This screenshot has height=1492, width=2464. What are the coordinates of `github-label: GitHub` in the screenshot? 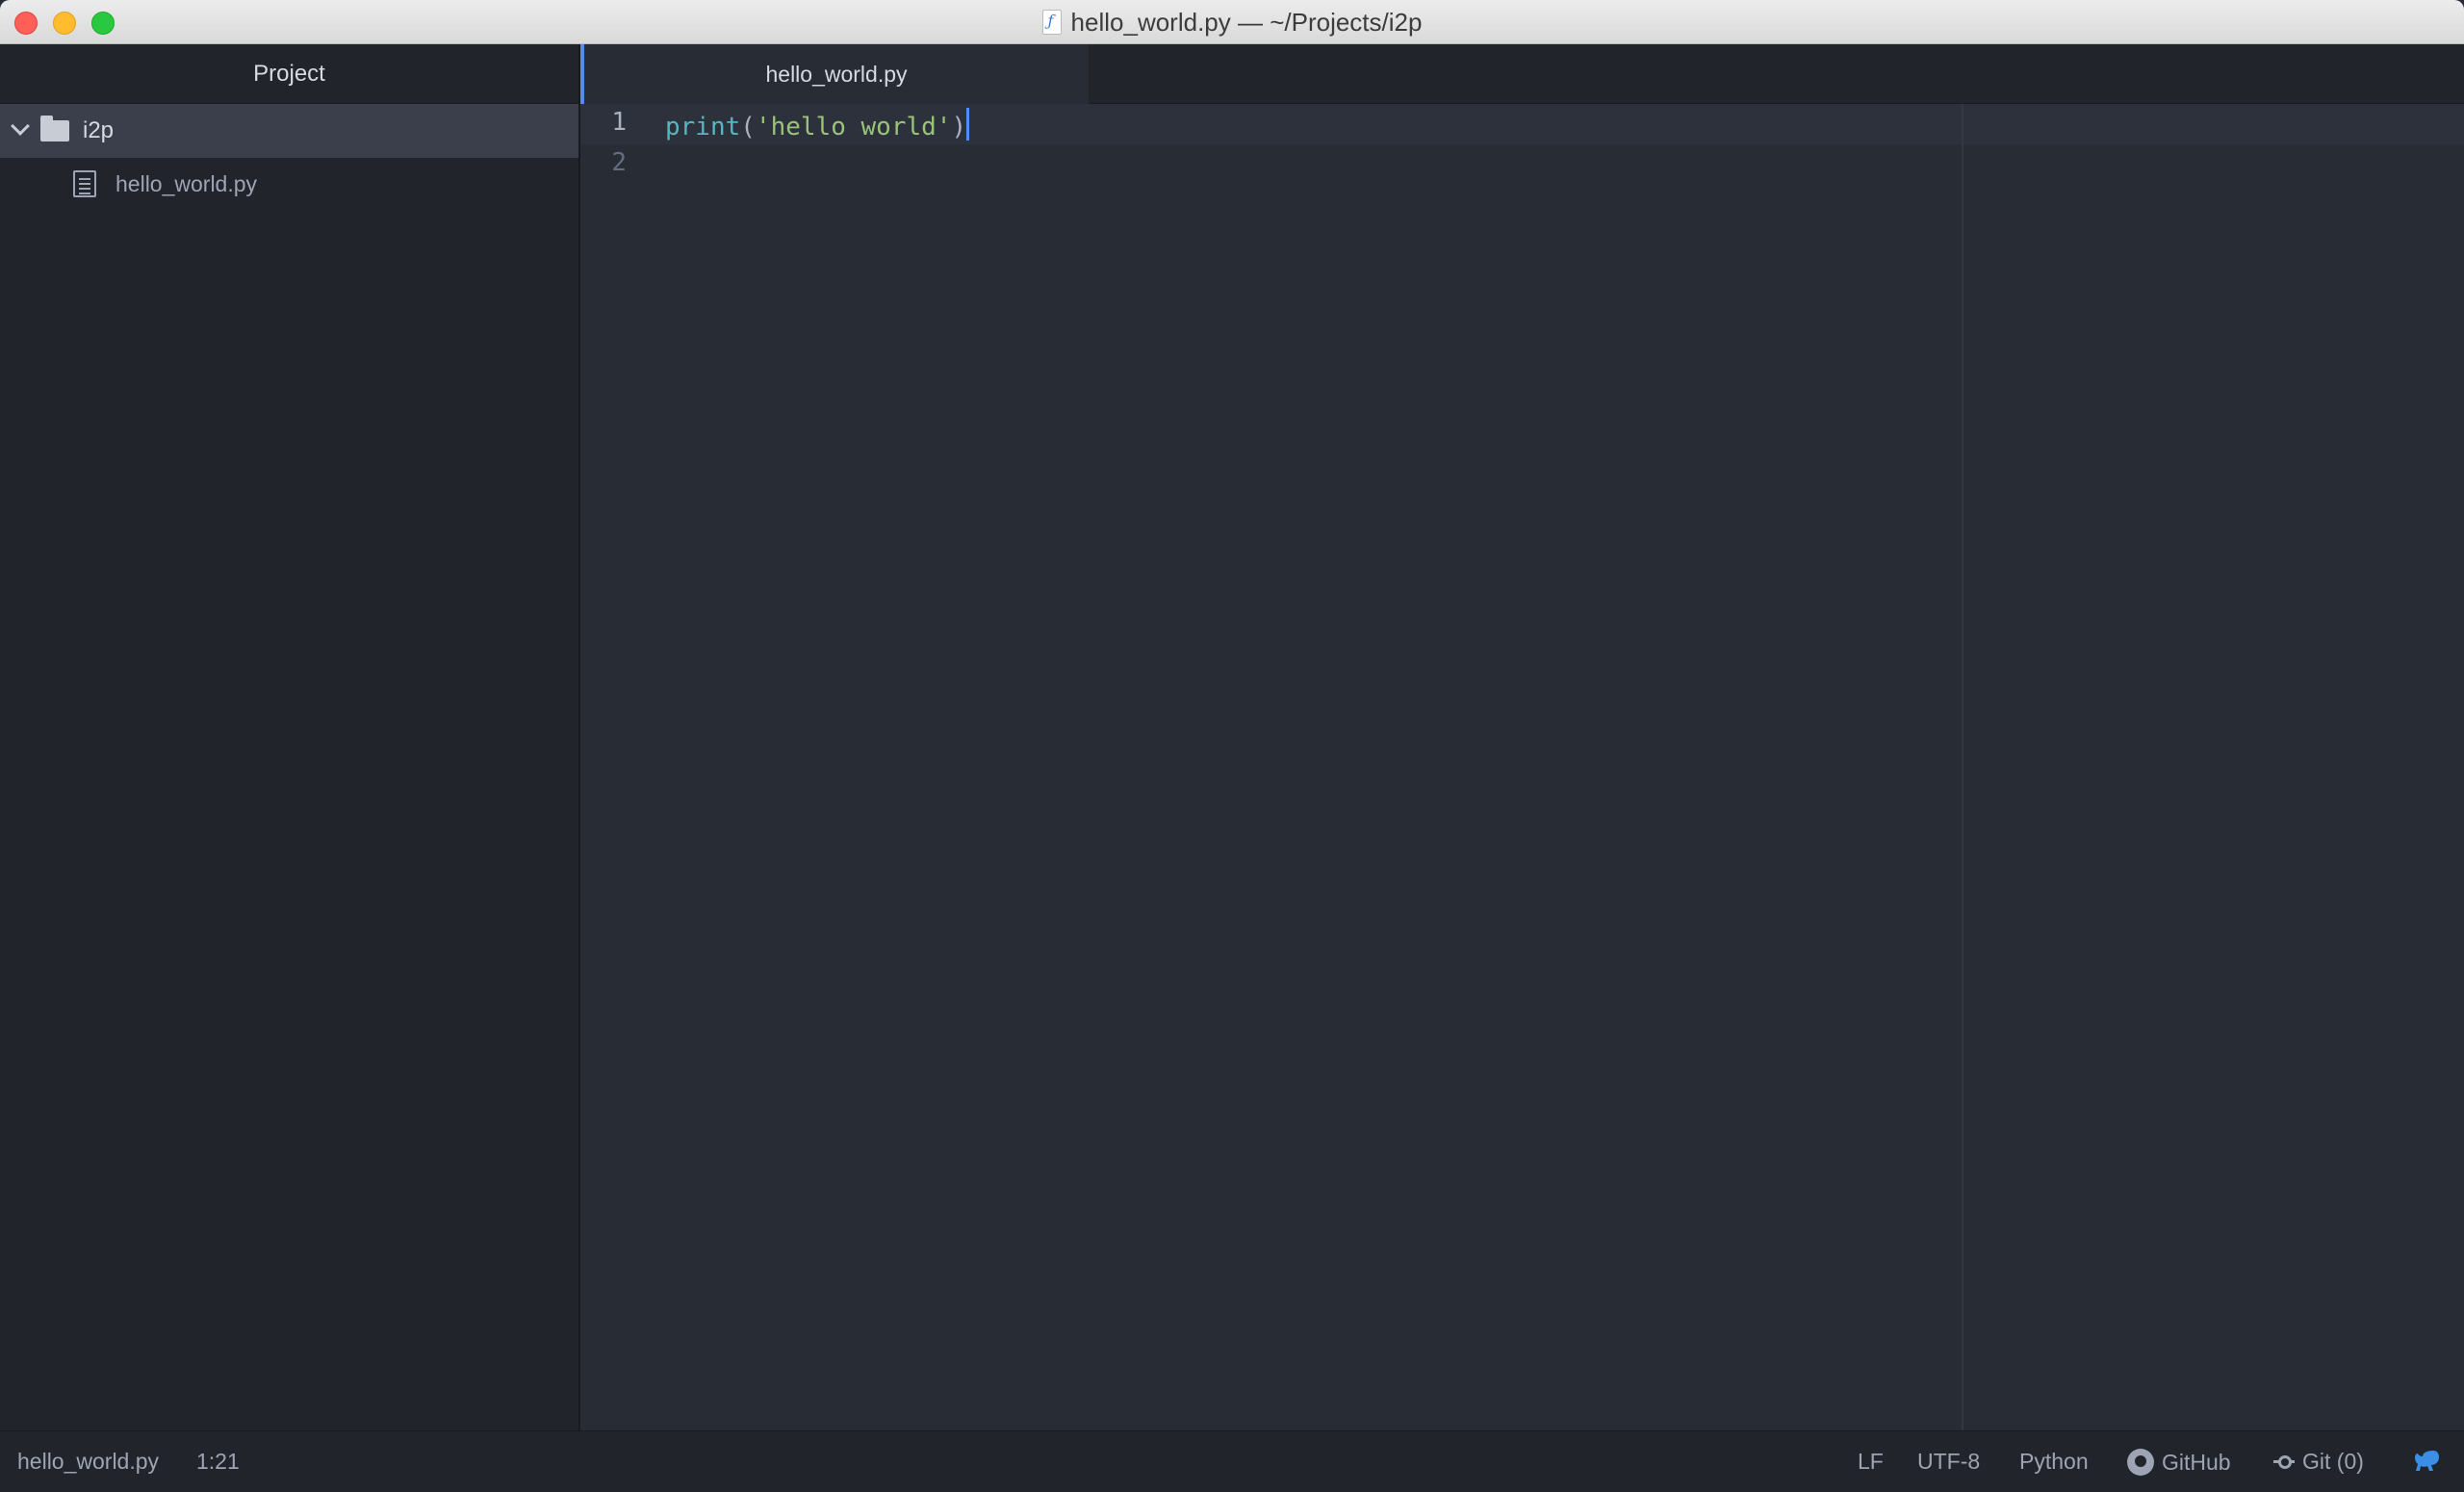 It's located at (2196, 1462).